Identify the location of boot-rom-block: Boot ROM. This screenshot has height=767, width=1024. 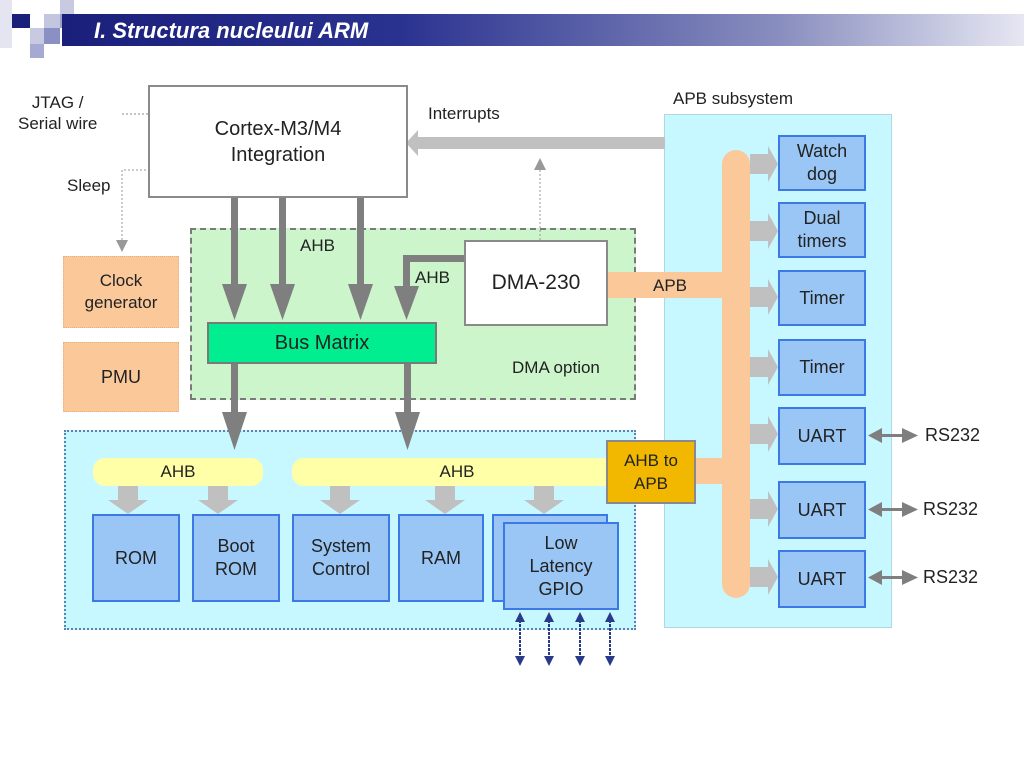
(236, 558).